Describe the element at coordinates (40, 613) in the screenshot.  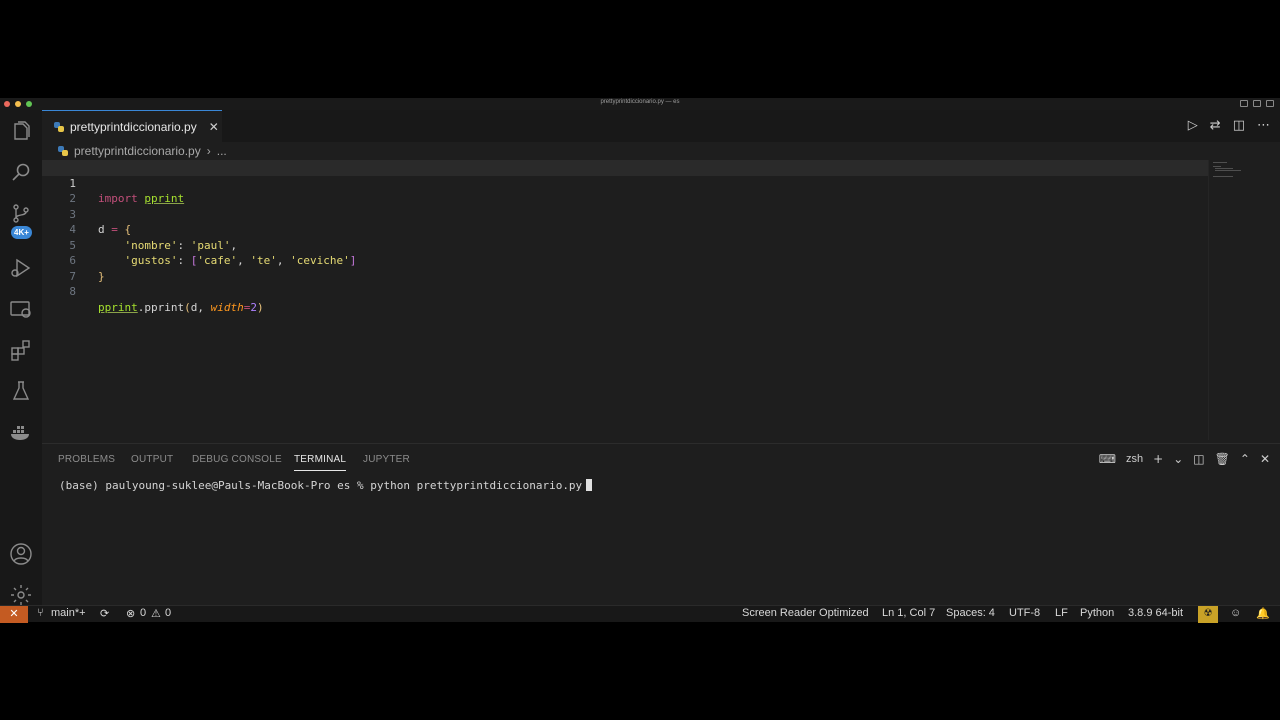
I see `branch-icon: ⑂` at that location.